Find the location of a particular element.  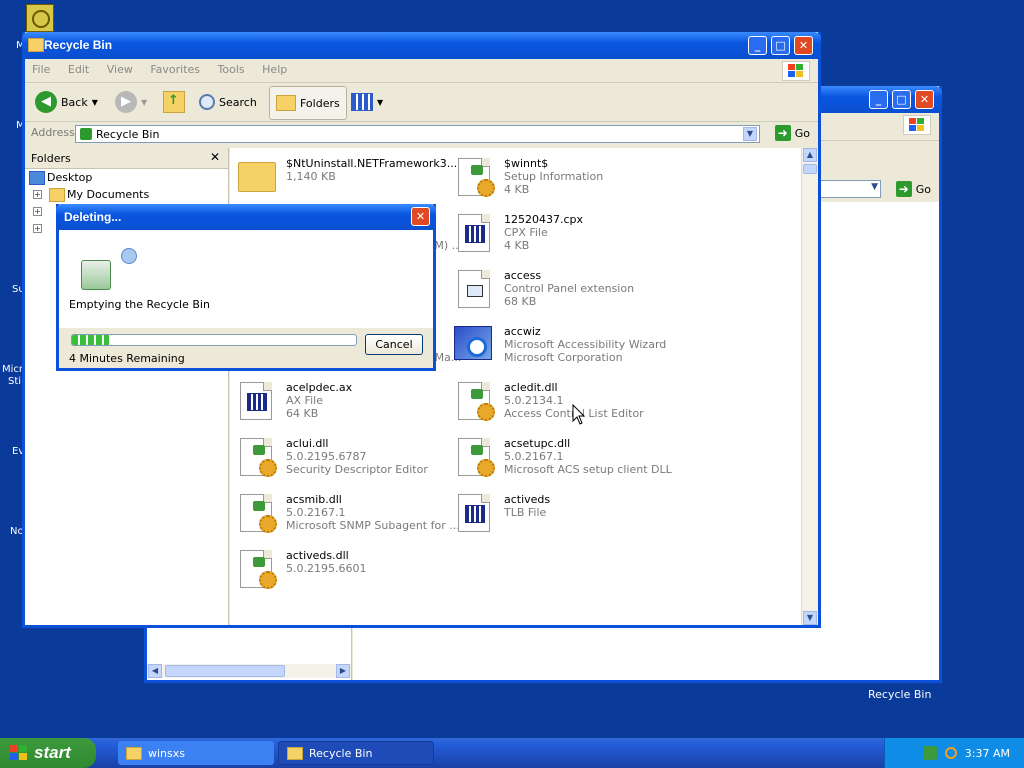

close-button: ✕ is located at coordinates (803, 45).